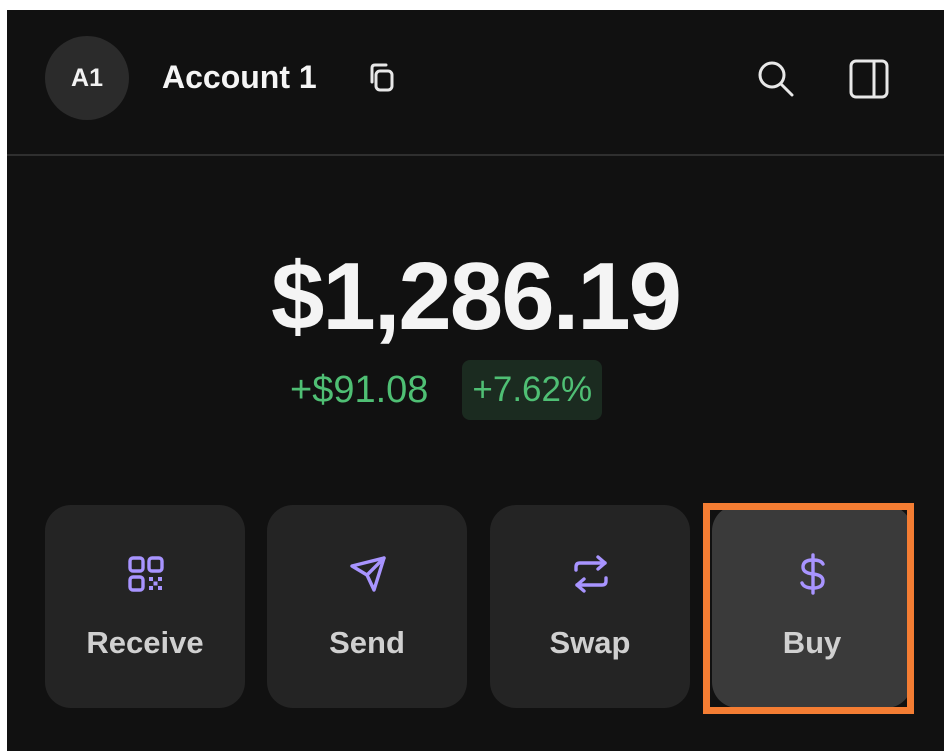 The image size is (944, 751). I want to click on send-button: Send, so click(367, 606).